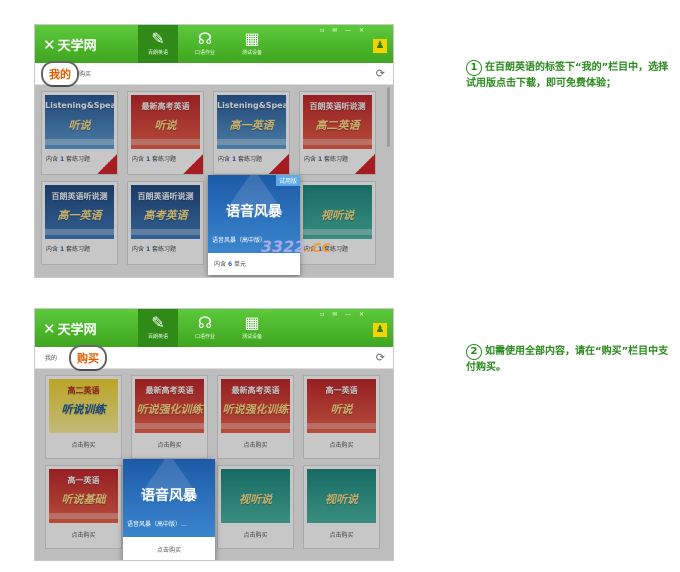 The image size is (680, 572). What do you see at coordinates (240, 264) in the screenshot?
I see `meta-suffix: 单元` at bounding box center [240, 264].